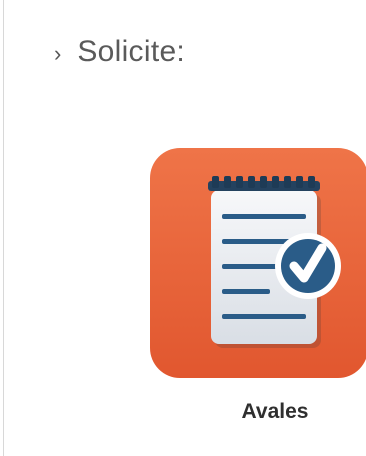 The height and width of the screenshot is (456, 366). What do you see at coordinates (58, 53) in the screenshot?
I see `chevron-right-icon: ›` at bounding box center [58, 53].